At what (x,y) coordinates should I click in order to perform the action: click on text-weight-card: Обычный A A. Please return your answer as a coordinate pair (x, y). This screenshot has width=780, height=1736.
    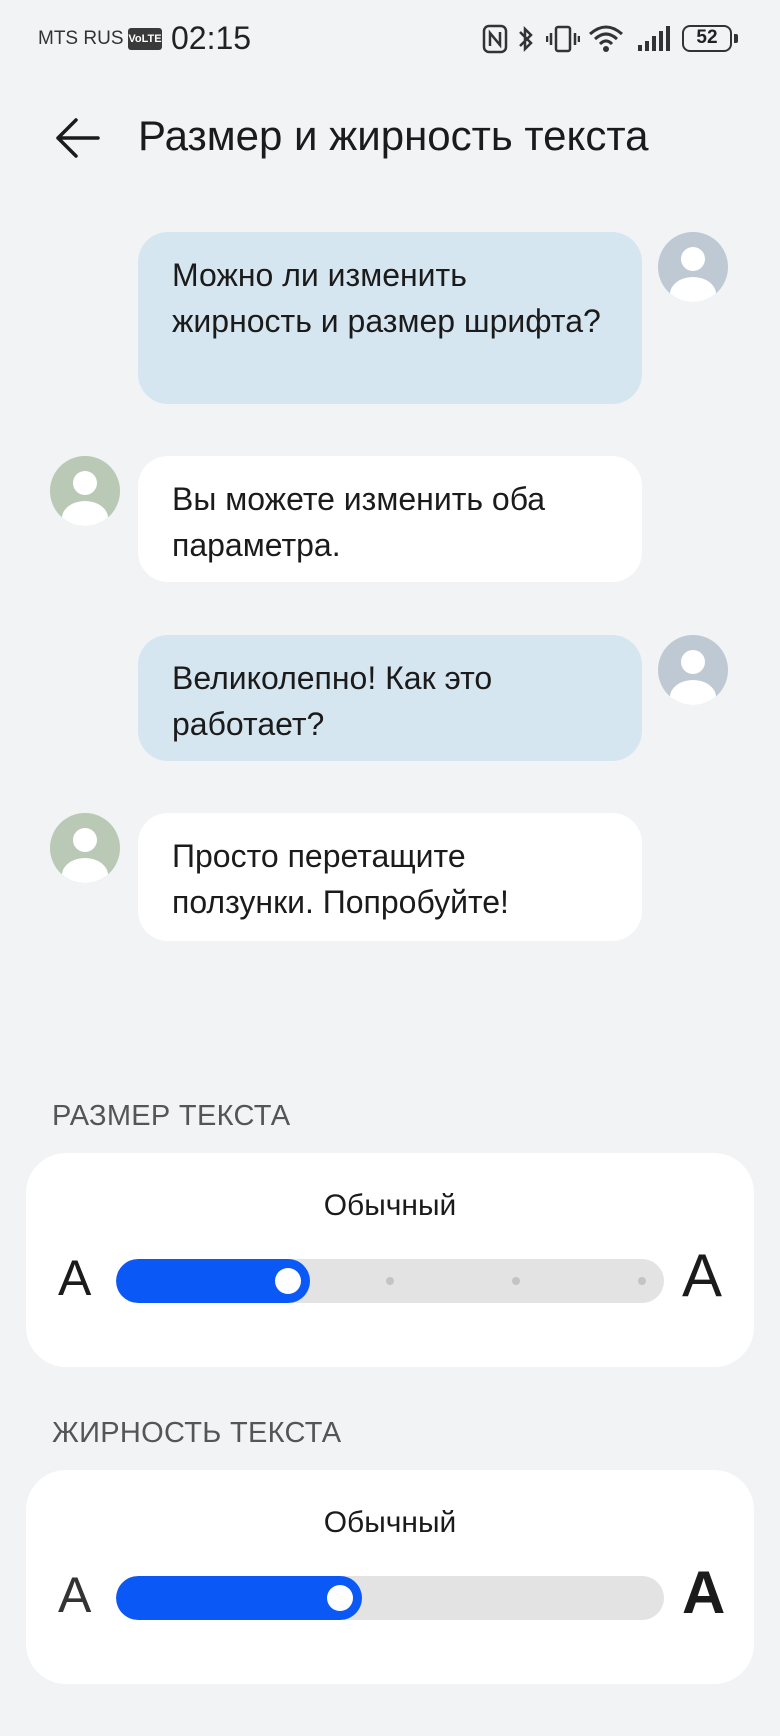
    Looking at the image, I should click on (390, 1577).